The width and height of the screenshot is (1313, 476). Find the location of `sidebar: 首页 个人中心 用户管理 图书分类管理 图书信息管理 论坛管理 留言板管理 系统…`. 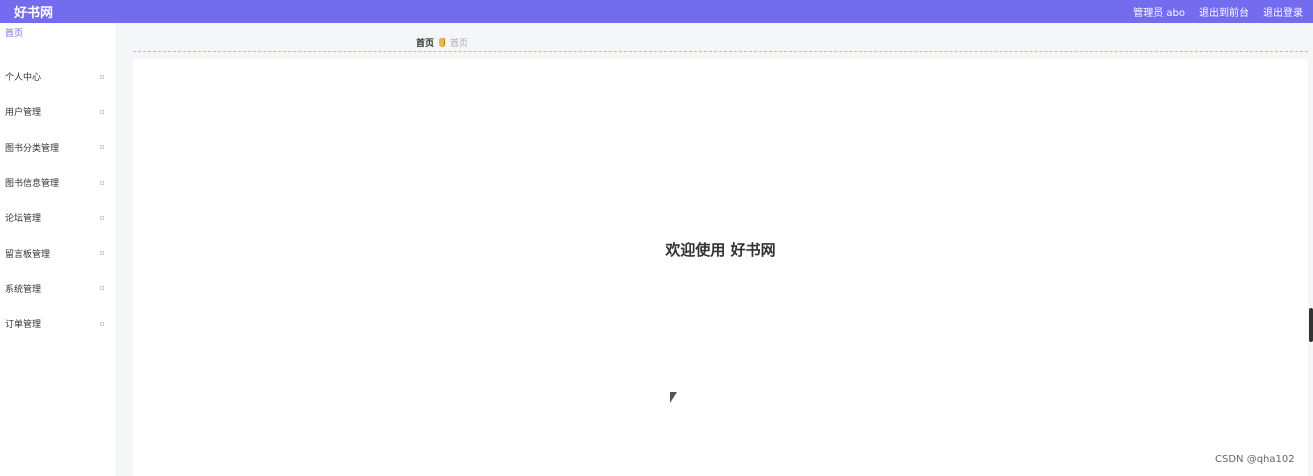

sidebar: 首页 个人中心 用户管理 图书分类管理 图书信息管理 论坛管理 留言板管理 系统… is located at coordinates (58, 249).